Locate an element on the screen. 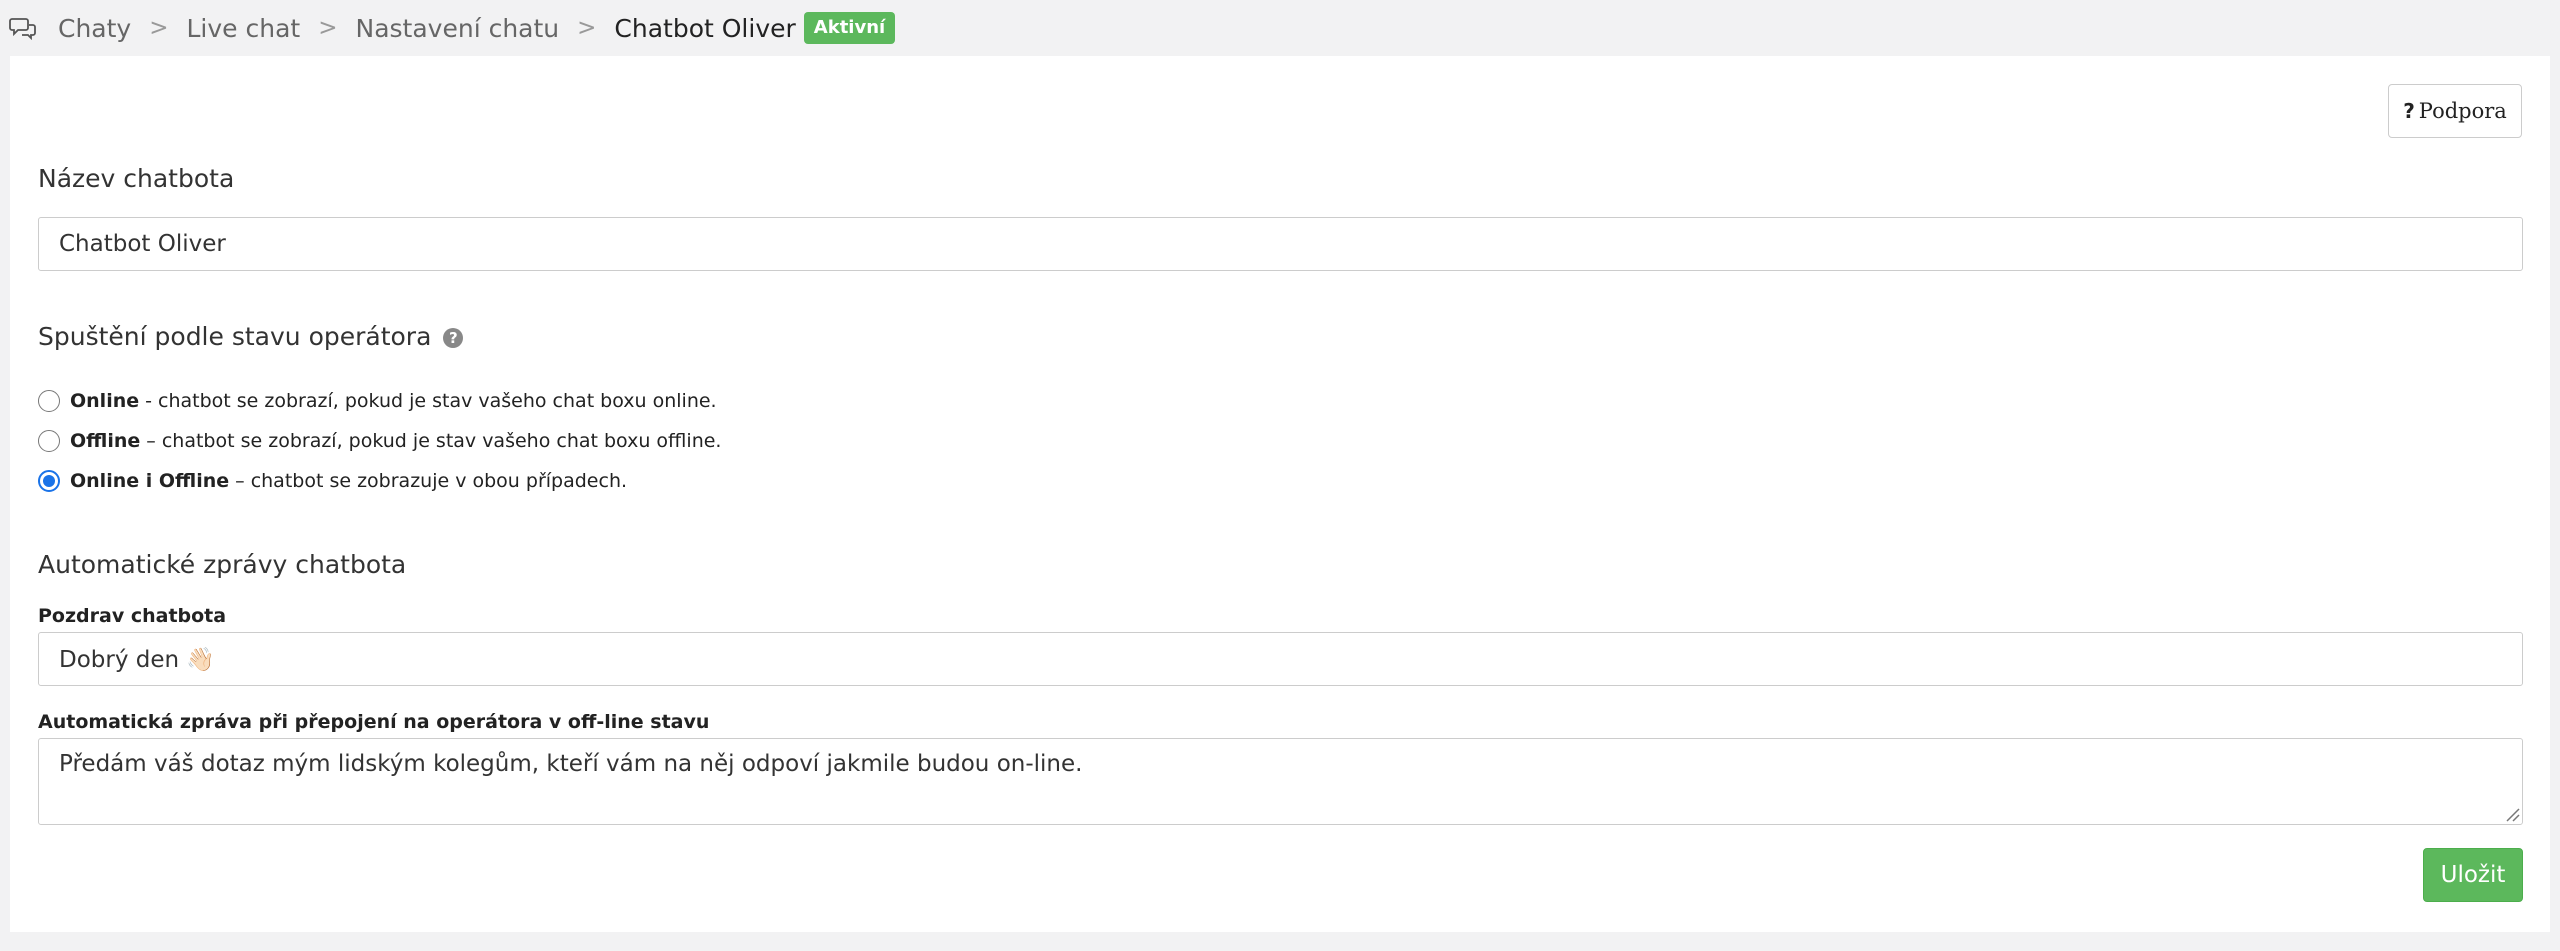 The image size is (2560, 951). save-button: Uložit is located at coordinates (2473, 875).